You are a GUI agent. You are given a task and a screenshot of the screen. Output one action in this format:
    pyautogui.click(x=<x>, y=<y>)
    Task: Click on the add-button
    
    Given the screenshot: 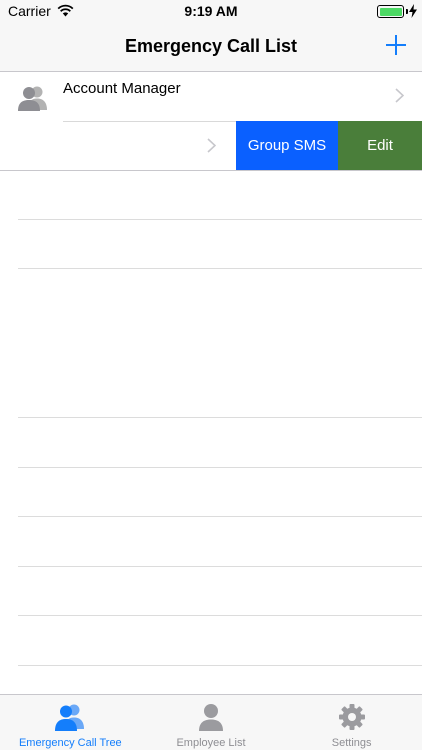 What is the action you would take?
    pyautogui.click(x=396, y=45)
    